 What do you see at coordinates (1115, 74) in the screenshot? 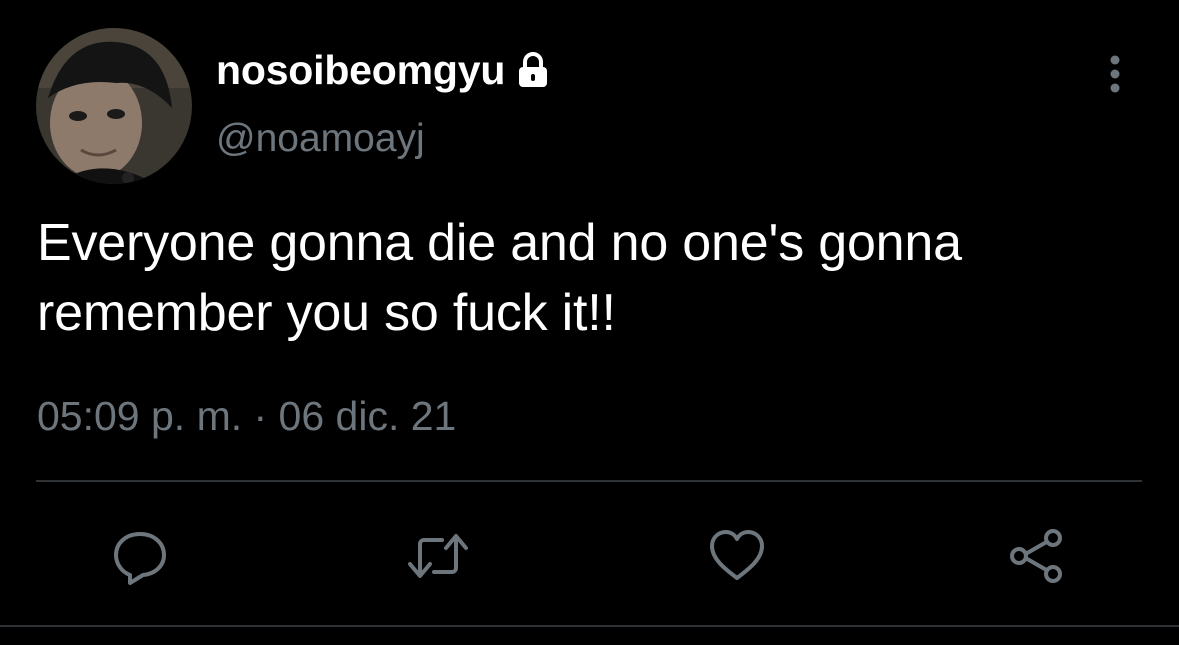
I see `more-options-icon` at bounding box center [1115, 74].